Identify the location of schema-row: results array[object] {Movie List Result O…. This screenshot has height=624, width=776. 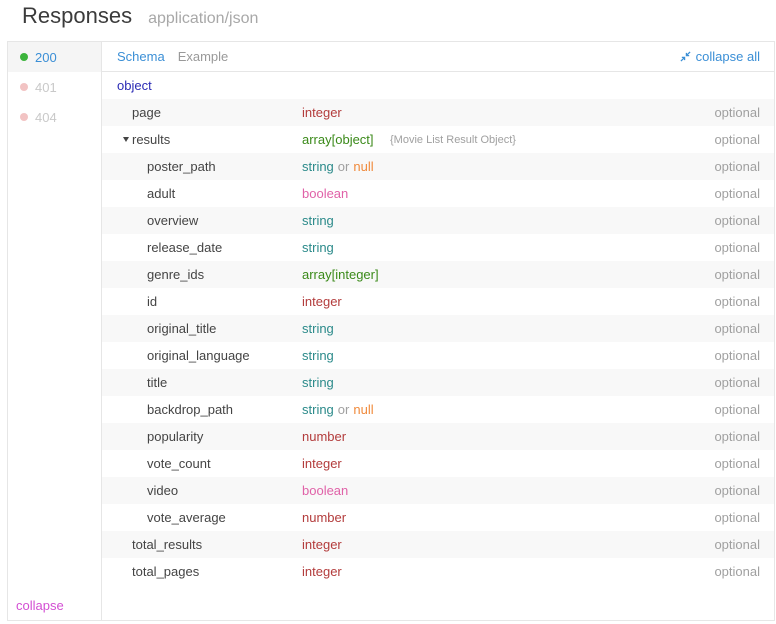
(438, 139).